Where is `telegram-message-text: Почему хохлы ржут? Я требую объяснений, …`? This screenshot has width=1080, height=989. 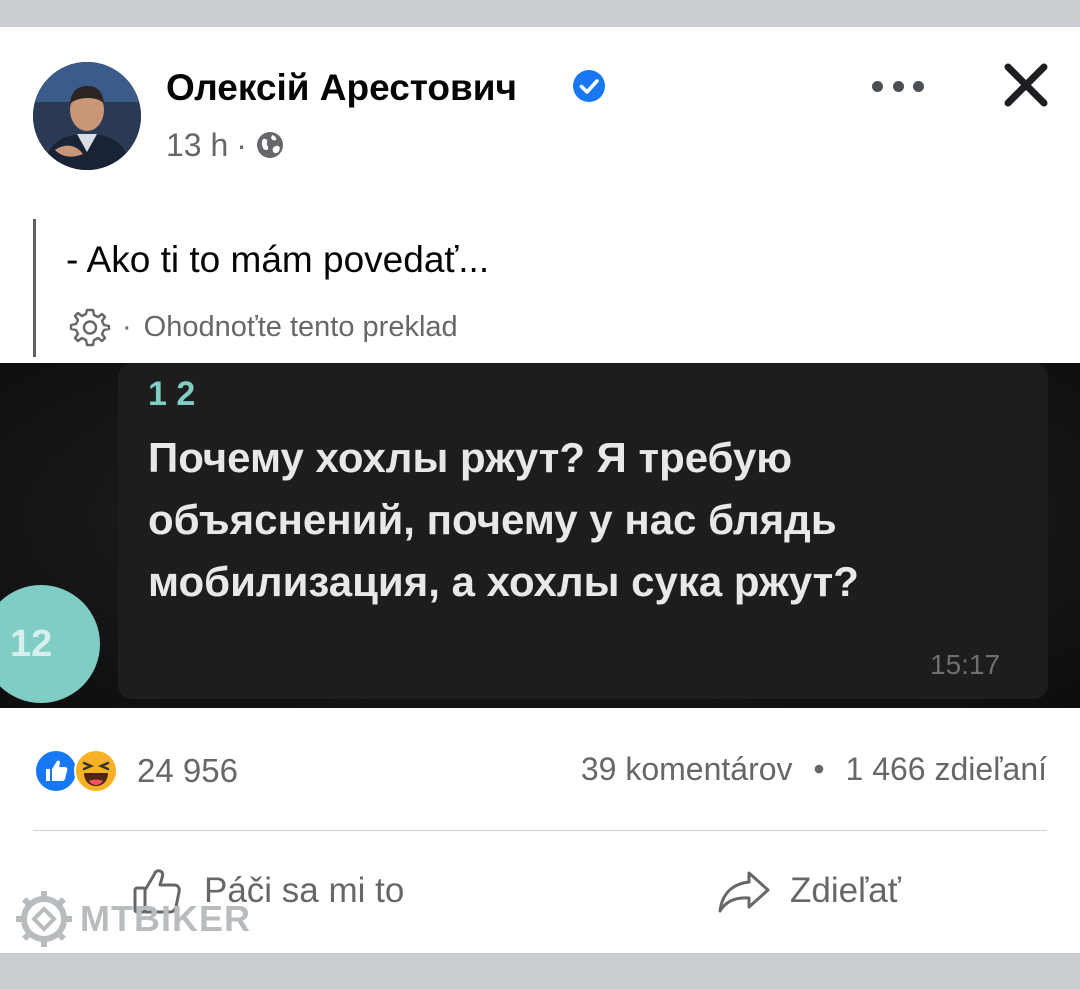 telegram-message-text: Почему хохлы ржут? Я требую объяснений, … is located at coordinates (503, 519).